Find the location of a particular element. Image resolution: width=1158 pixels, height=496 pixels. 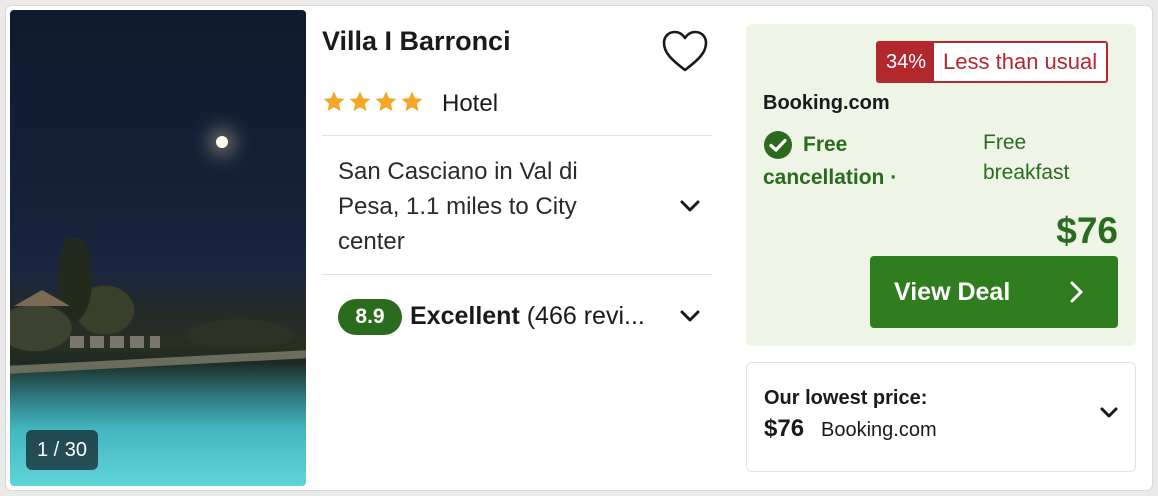

lowest-price-expand-button is located at coordinates (1109, 413).